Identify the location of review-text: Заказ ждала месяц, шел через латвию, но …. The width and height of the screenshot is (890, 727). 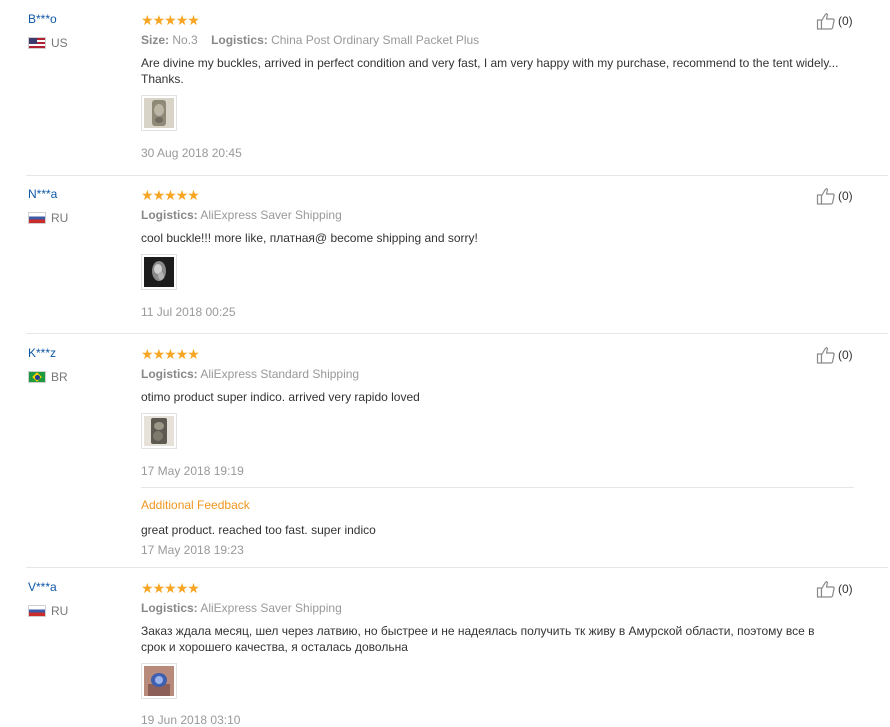
(478, 639).